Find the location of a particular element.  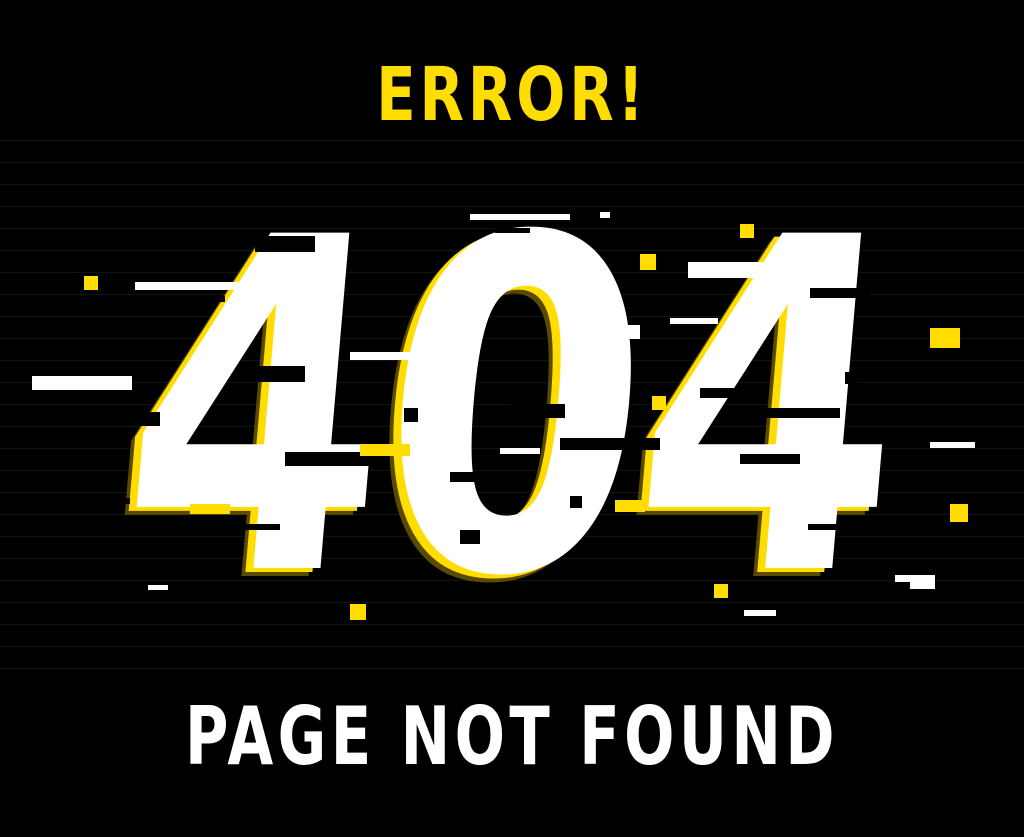

page-not-found-message: PAGE NOT FOUND is located at coordinates (512, 736).